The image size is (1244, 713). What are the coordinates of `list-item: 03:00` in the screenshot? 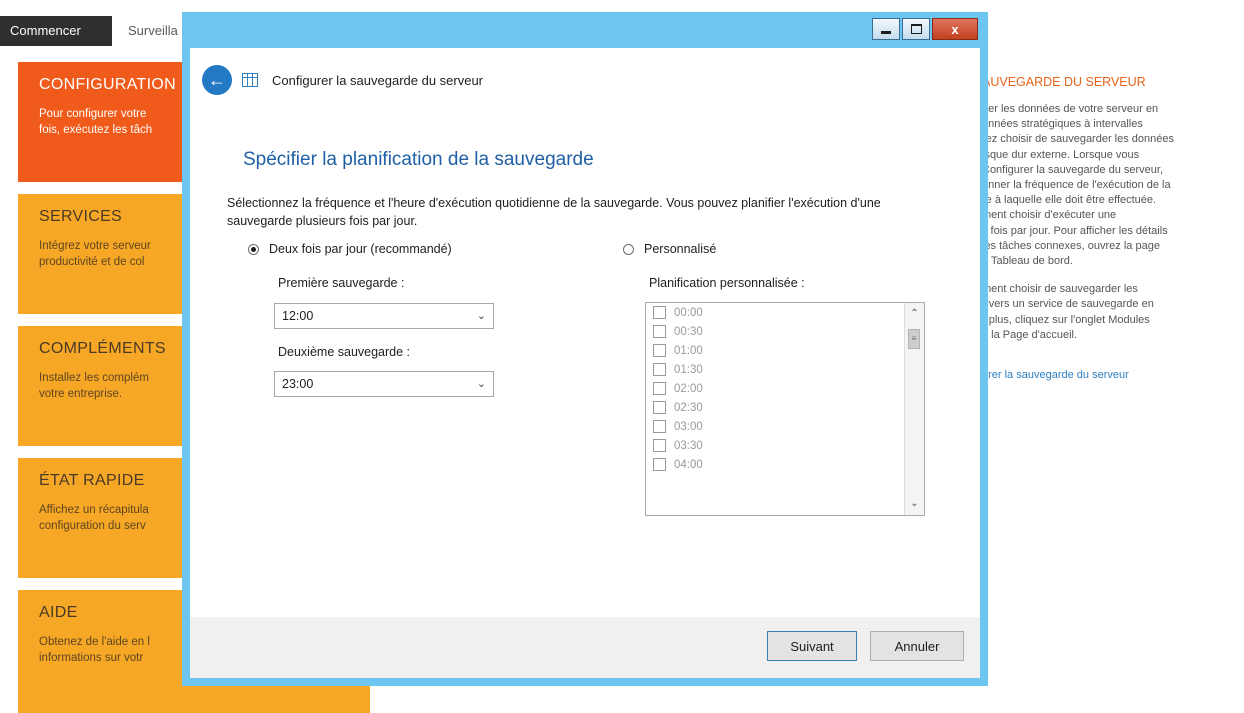 It's located at (785, 426).